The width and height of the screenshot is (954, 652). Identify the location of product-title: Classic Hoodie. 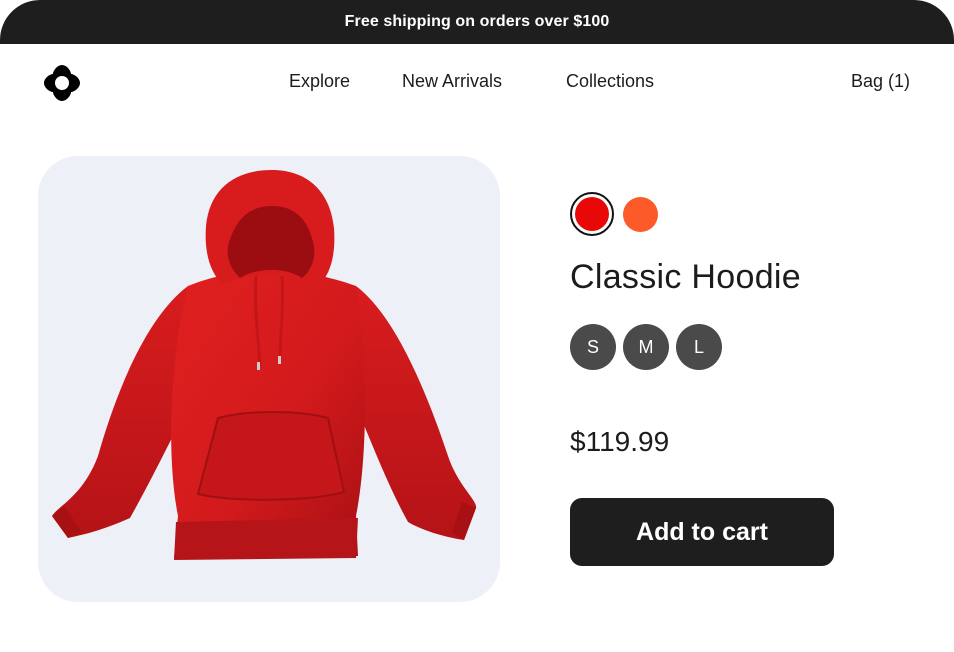
(685, 277).